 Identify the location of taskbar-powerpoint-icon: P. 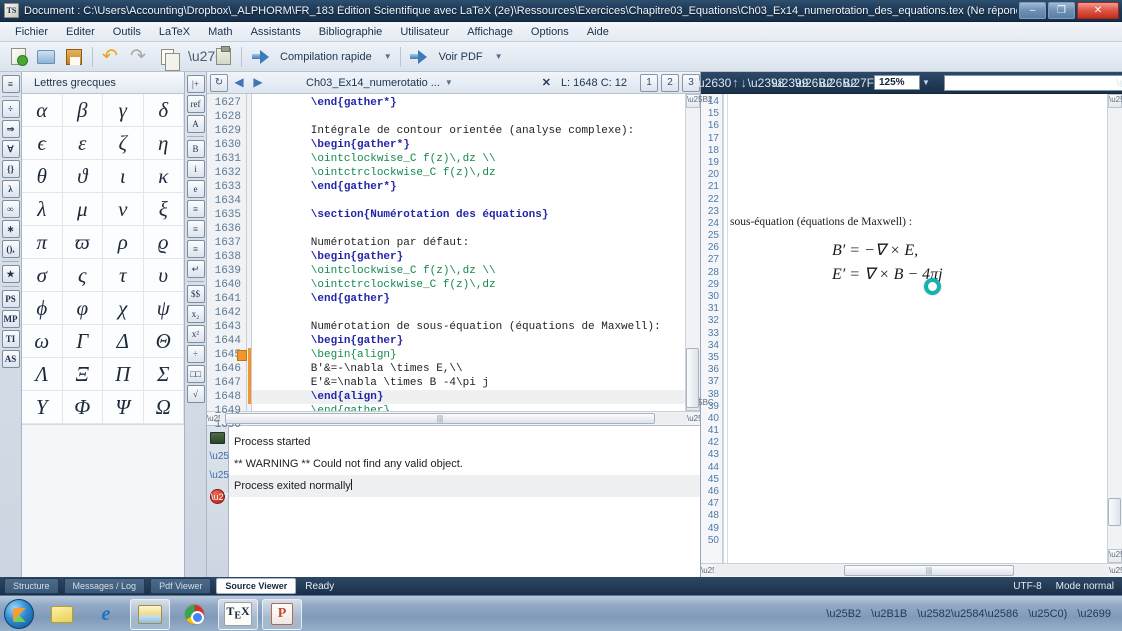
(282, 614).